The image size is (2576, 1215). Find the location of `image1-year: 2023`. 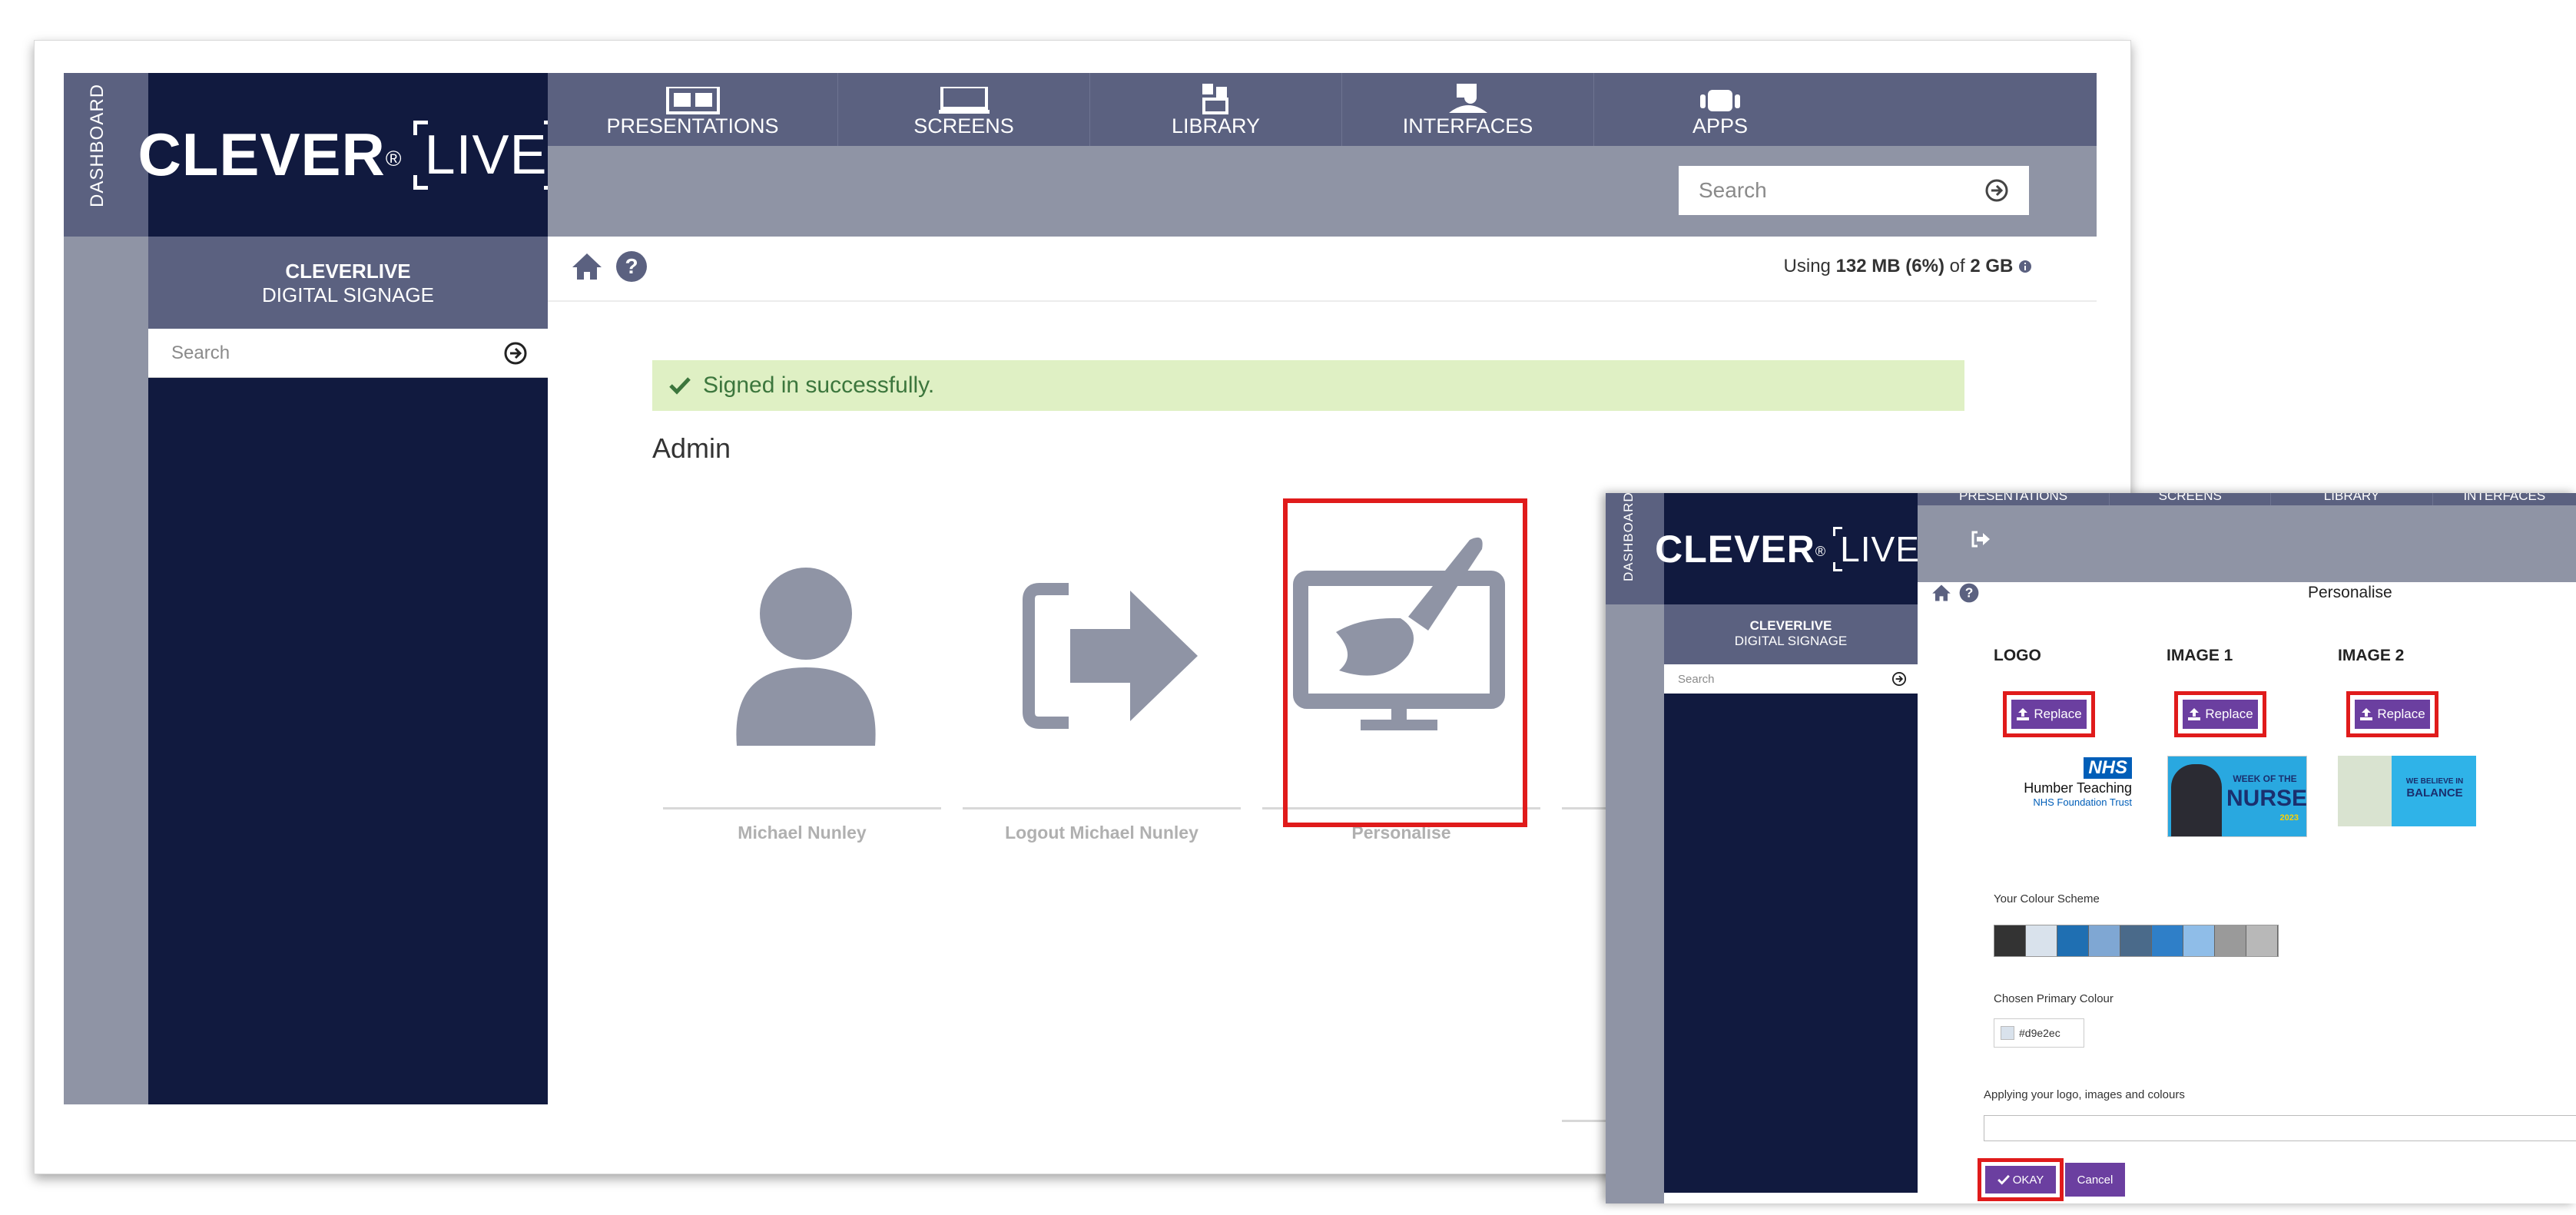

image1-year: 2023 is located at coordinates (2289, 818).